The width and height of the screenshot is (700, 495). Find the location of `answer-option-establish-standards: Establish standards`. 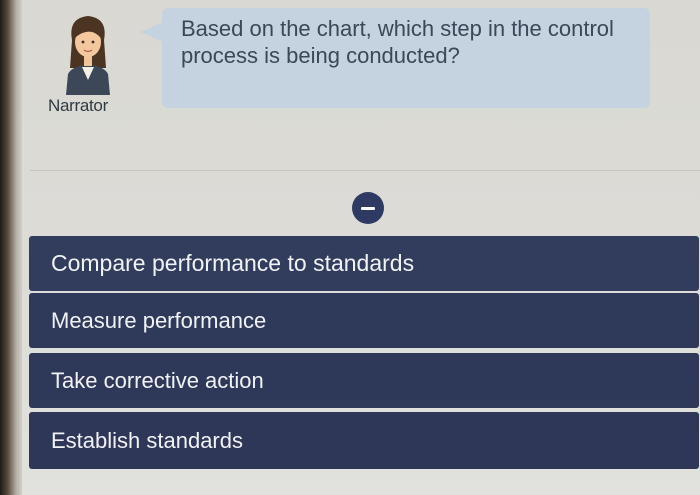

answer-option-establish-standards: Establish standards is located at coordinates (364, 440).